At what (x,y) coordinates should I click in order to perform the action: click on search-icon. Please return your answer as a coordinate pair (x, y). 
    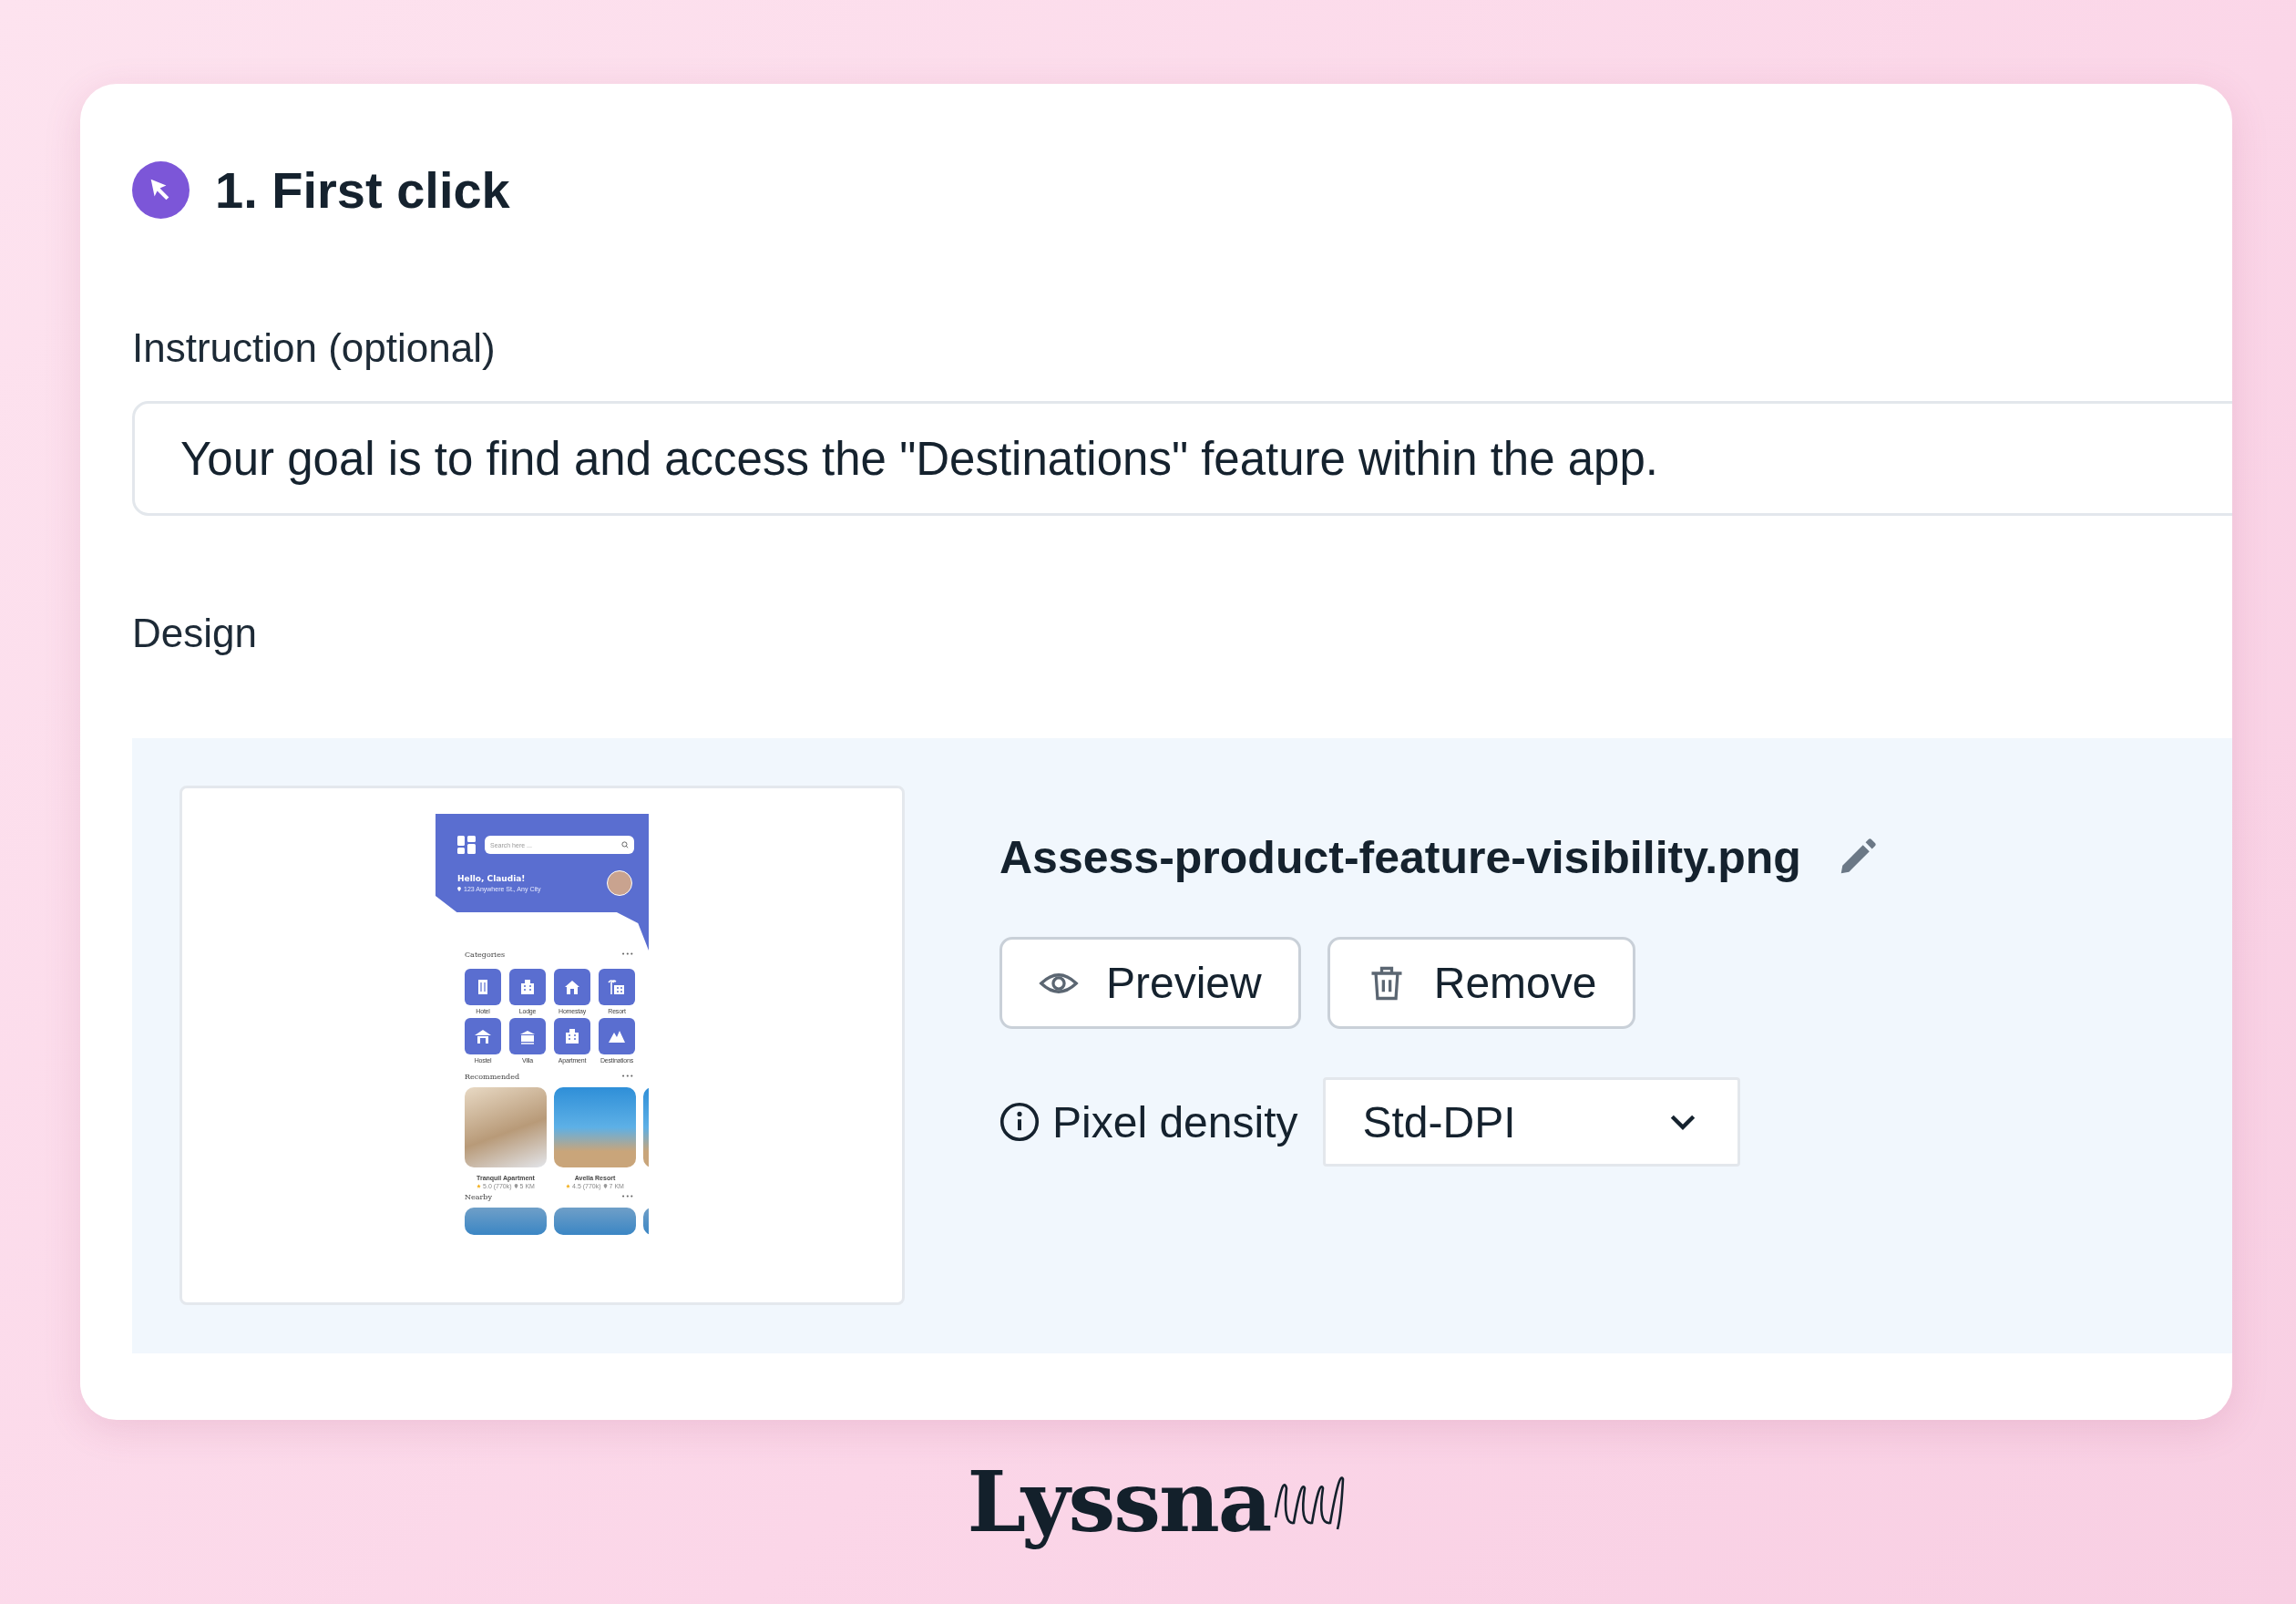
    Looking at the image, I should click on (625, 845).